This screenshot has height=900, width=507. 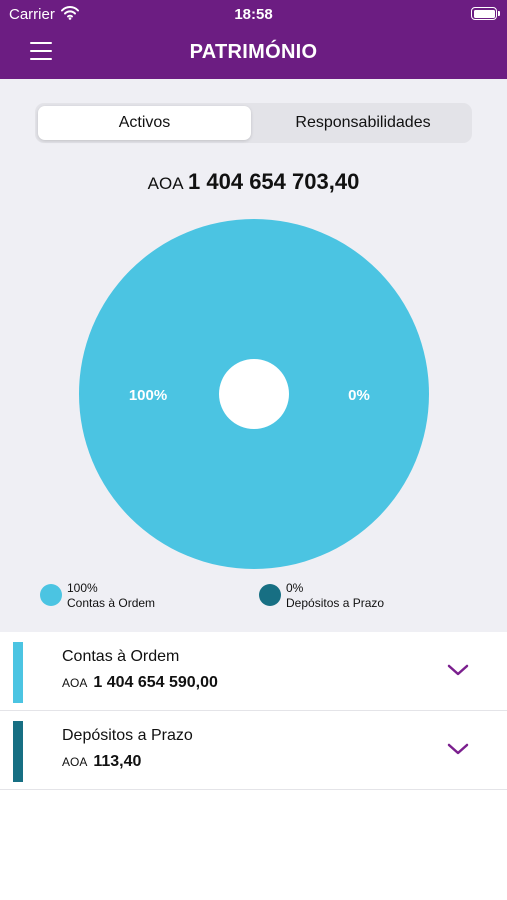 I want to click on battery-icon, so click(x=485, y=13).